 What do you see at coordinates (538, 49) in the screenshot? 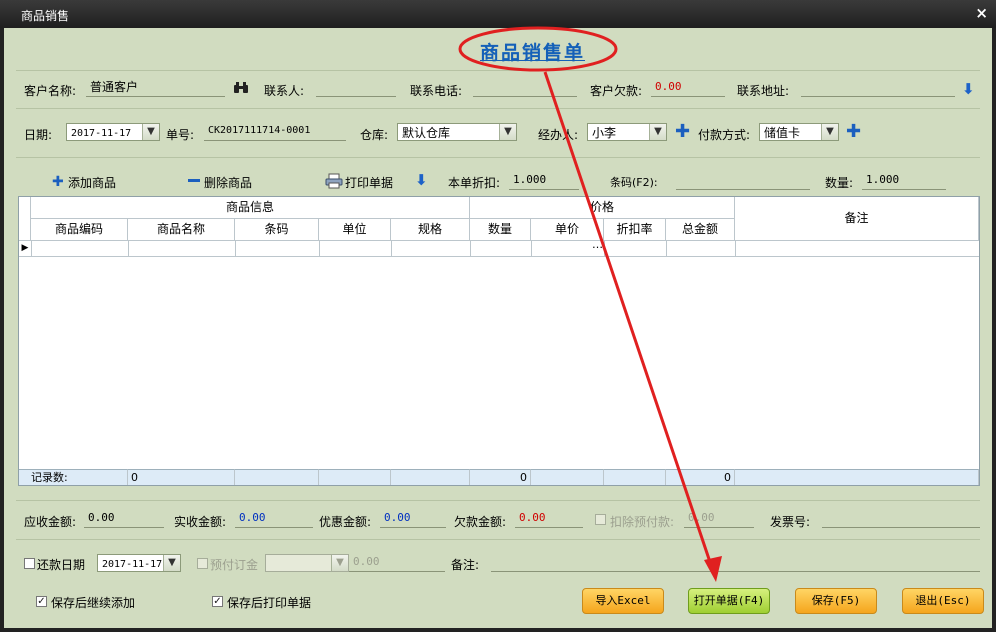
I see `highlight-ellipse` at bounding box center [538, 49].